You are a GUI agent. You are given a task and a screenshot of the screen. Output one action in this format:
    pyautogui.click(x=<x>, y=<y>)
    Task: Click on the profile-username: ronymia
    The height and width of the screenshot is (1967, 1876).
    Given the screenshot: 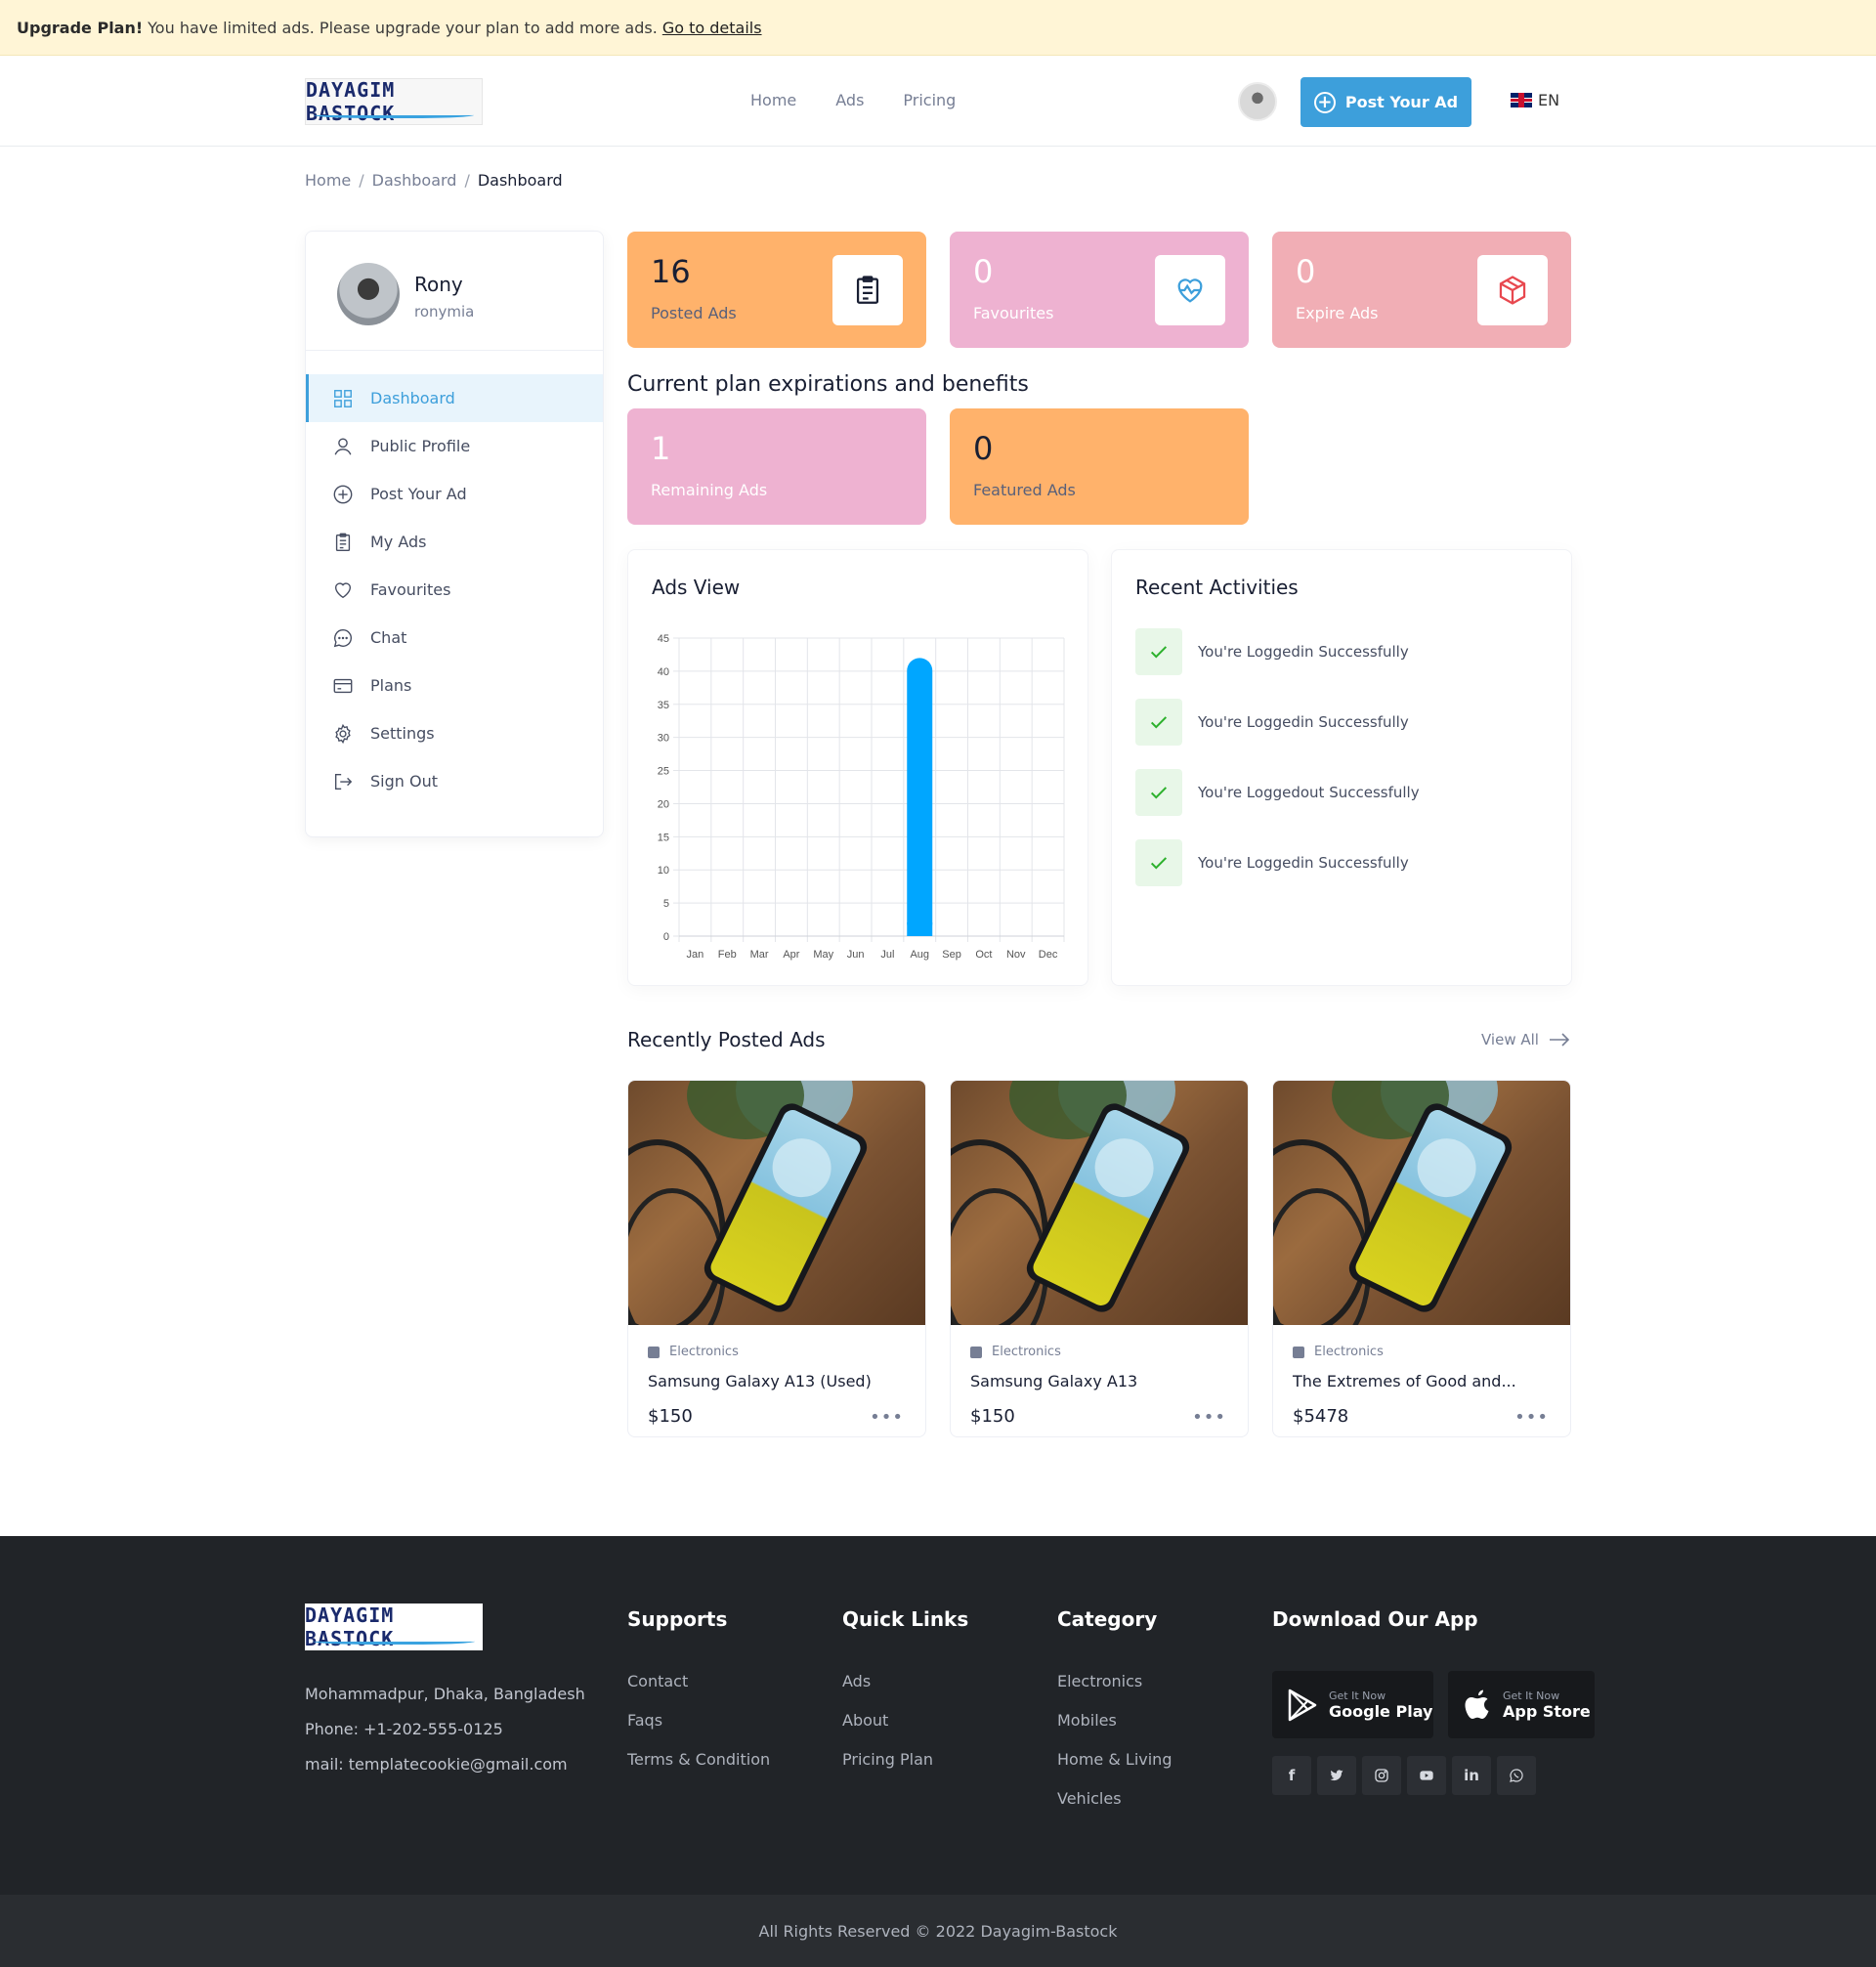 What is the action you would take?
    pyautogui.click(x=444, y=312)
    